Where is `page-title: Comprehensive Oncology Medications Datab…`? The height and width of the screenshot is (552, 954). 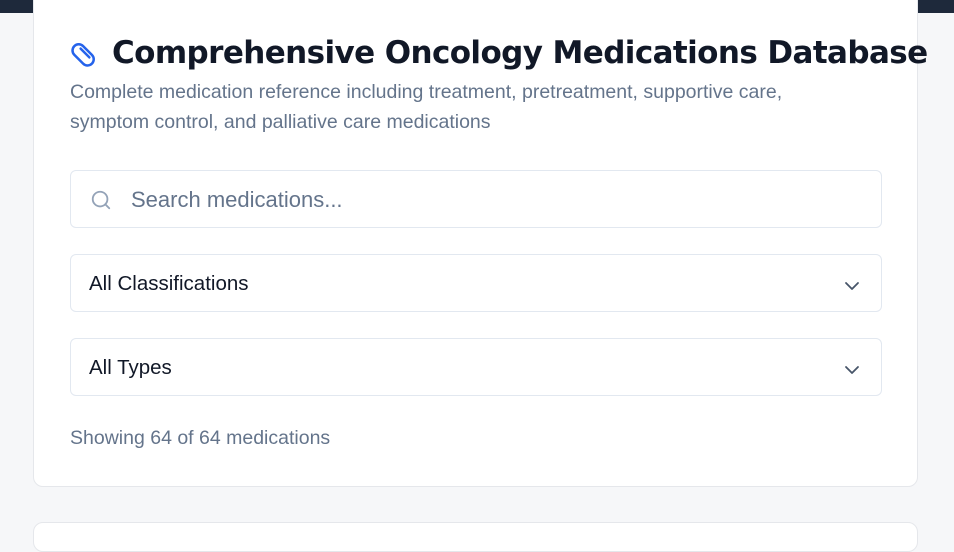
page-title: Comprehensive Oncology Medications Datab… is located at coordinates (520, 53).